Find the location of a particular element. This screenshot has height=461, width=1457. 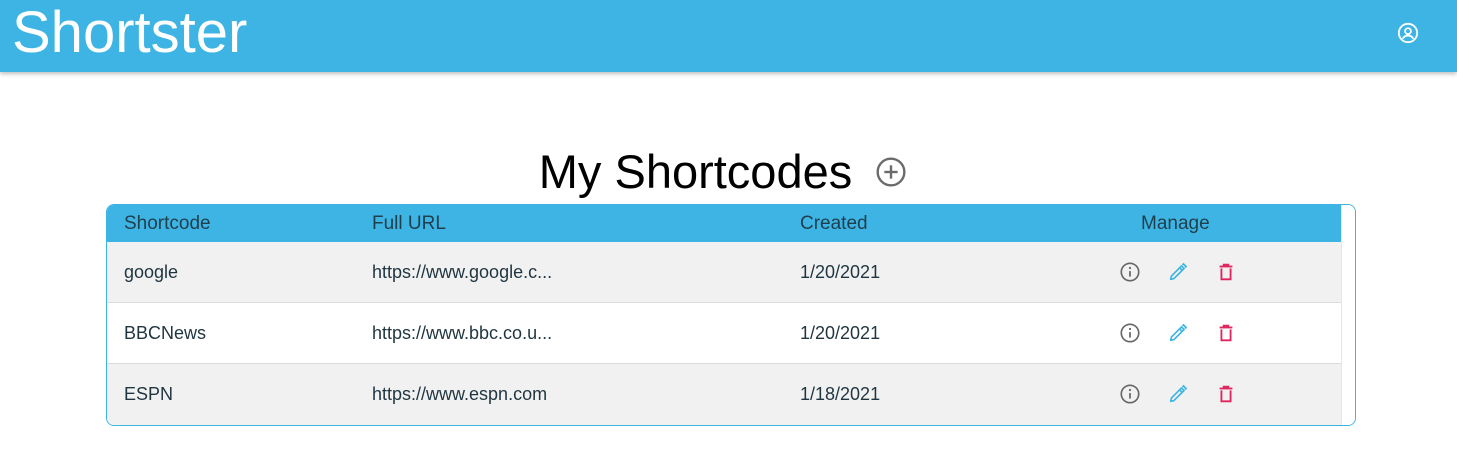

table-scrollbar is located at coordinates (1348, 315).